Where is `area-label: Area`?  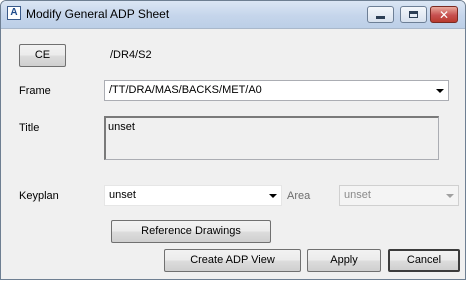 area-label: Area is located at coordinates (299, 196).